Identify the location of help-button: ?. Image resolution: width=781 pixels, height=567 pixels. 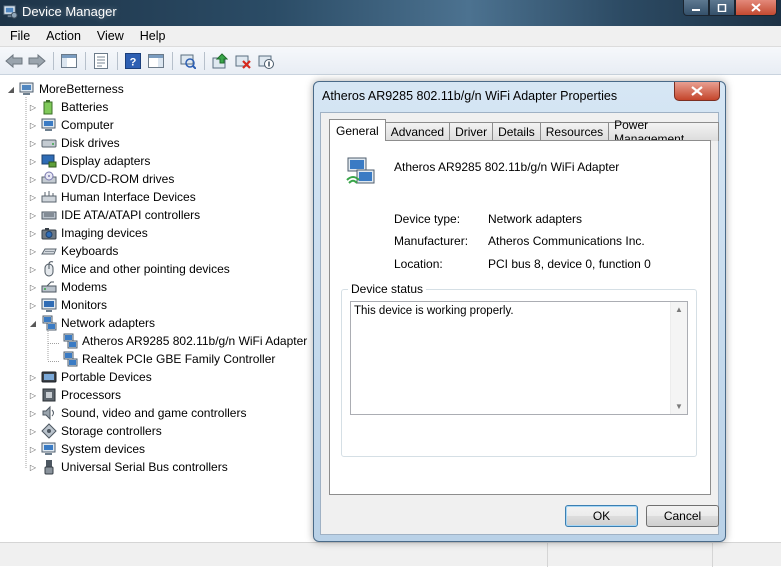
(133, 61).